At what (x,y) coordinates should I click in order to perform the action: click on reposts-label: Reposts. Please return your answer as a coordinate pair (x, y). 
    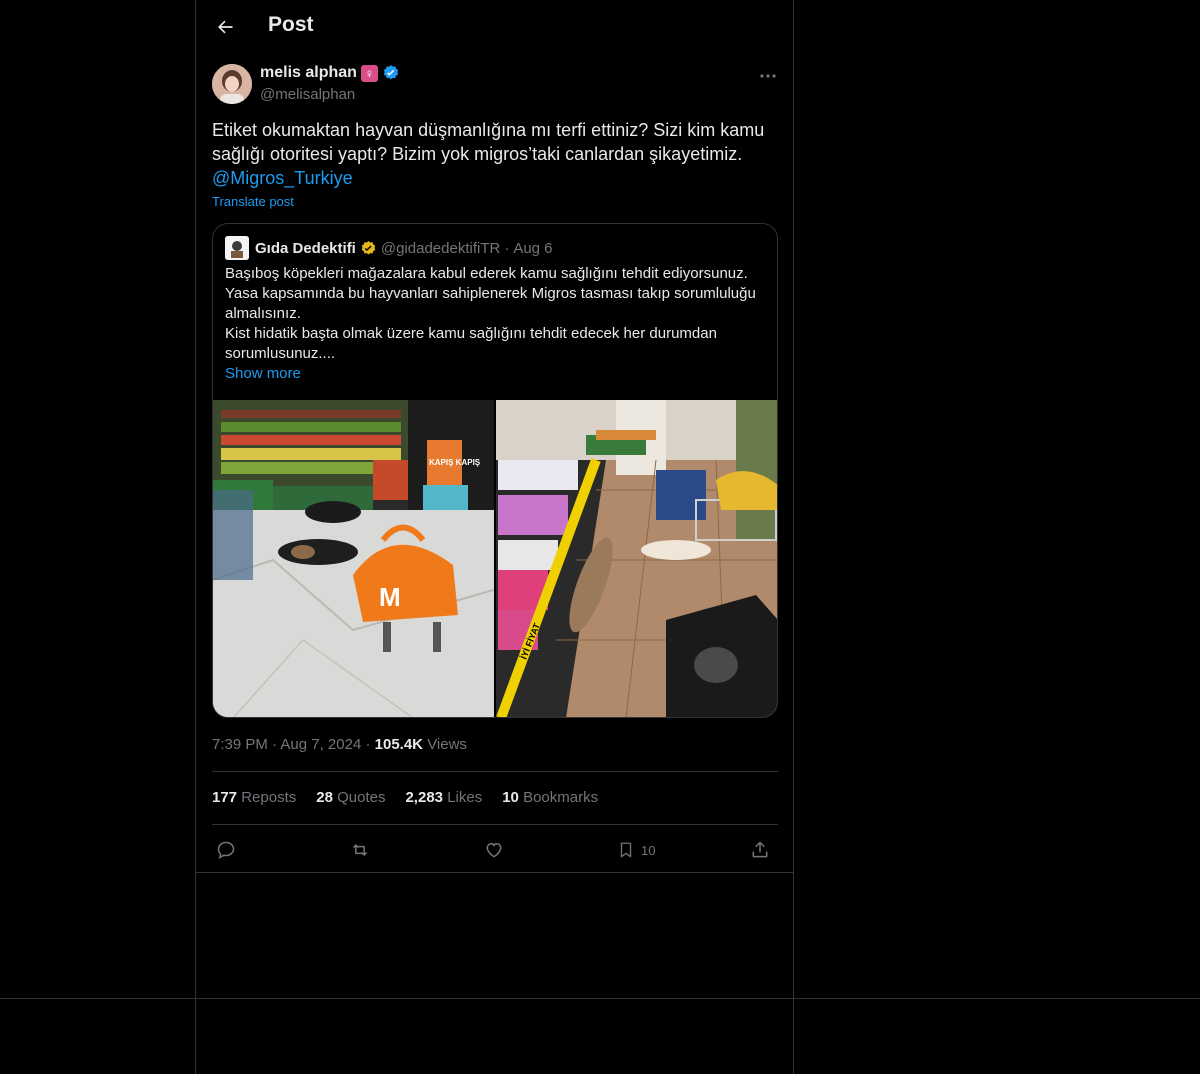
    Looking at the image, I should click on (269, 797).